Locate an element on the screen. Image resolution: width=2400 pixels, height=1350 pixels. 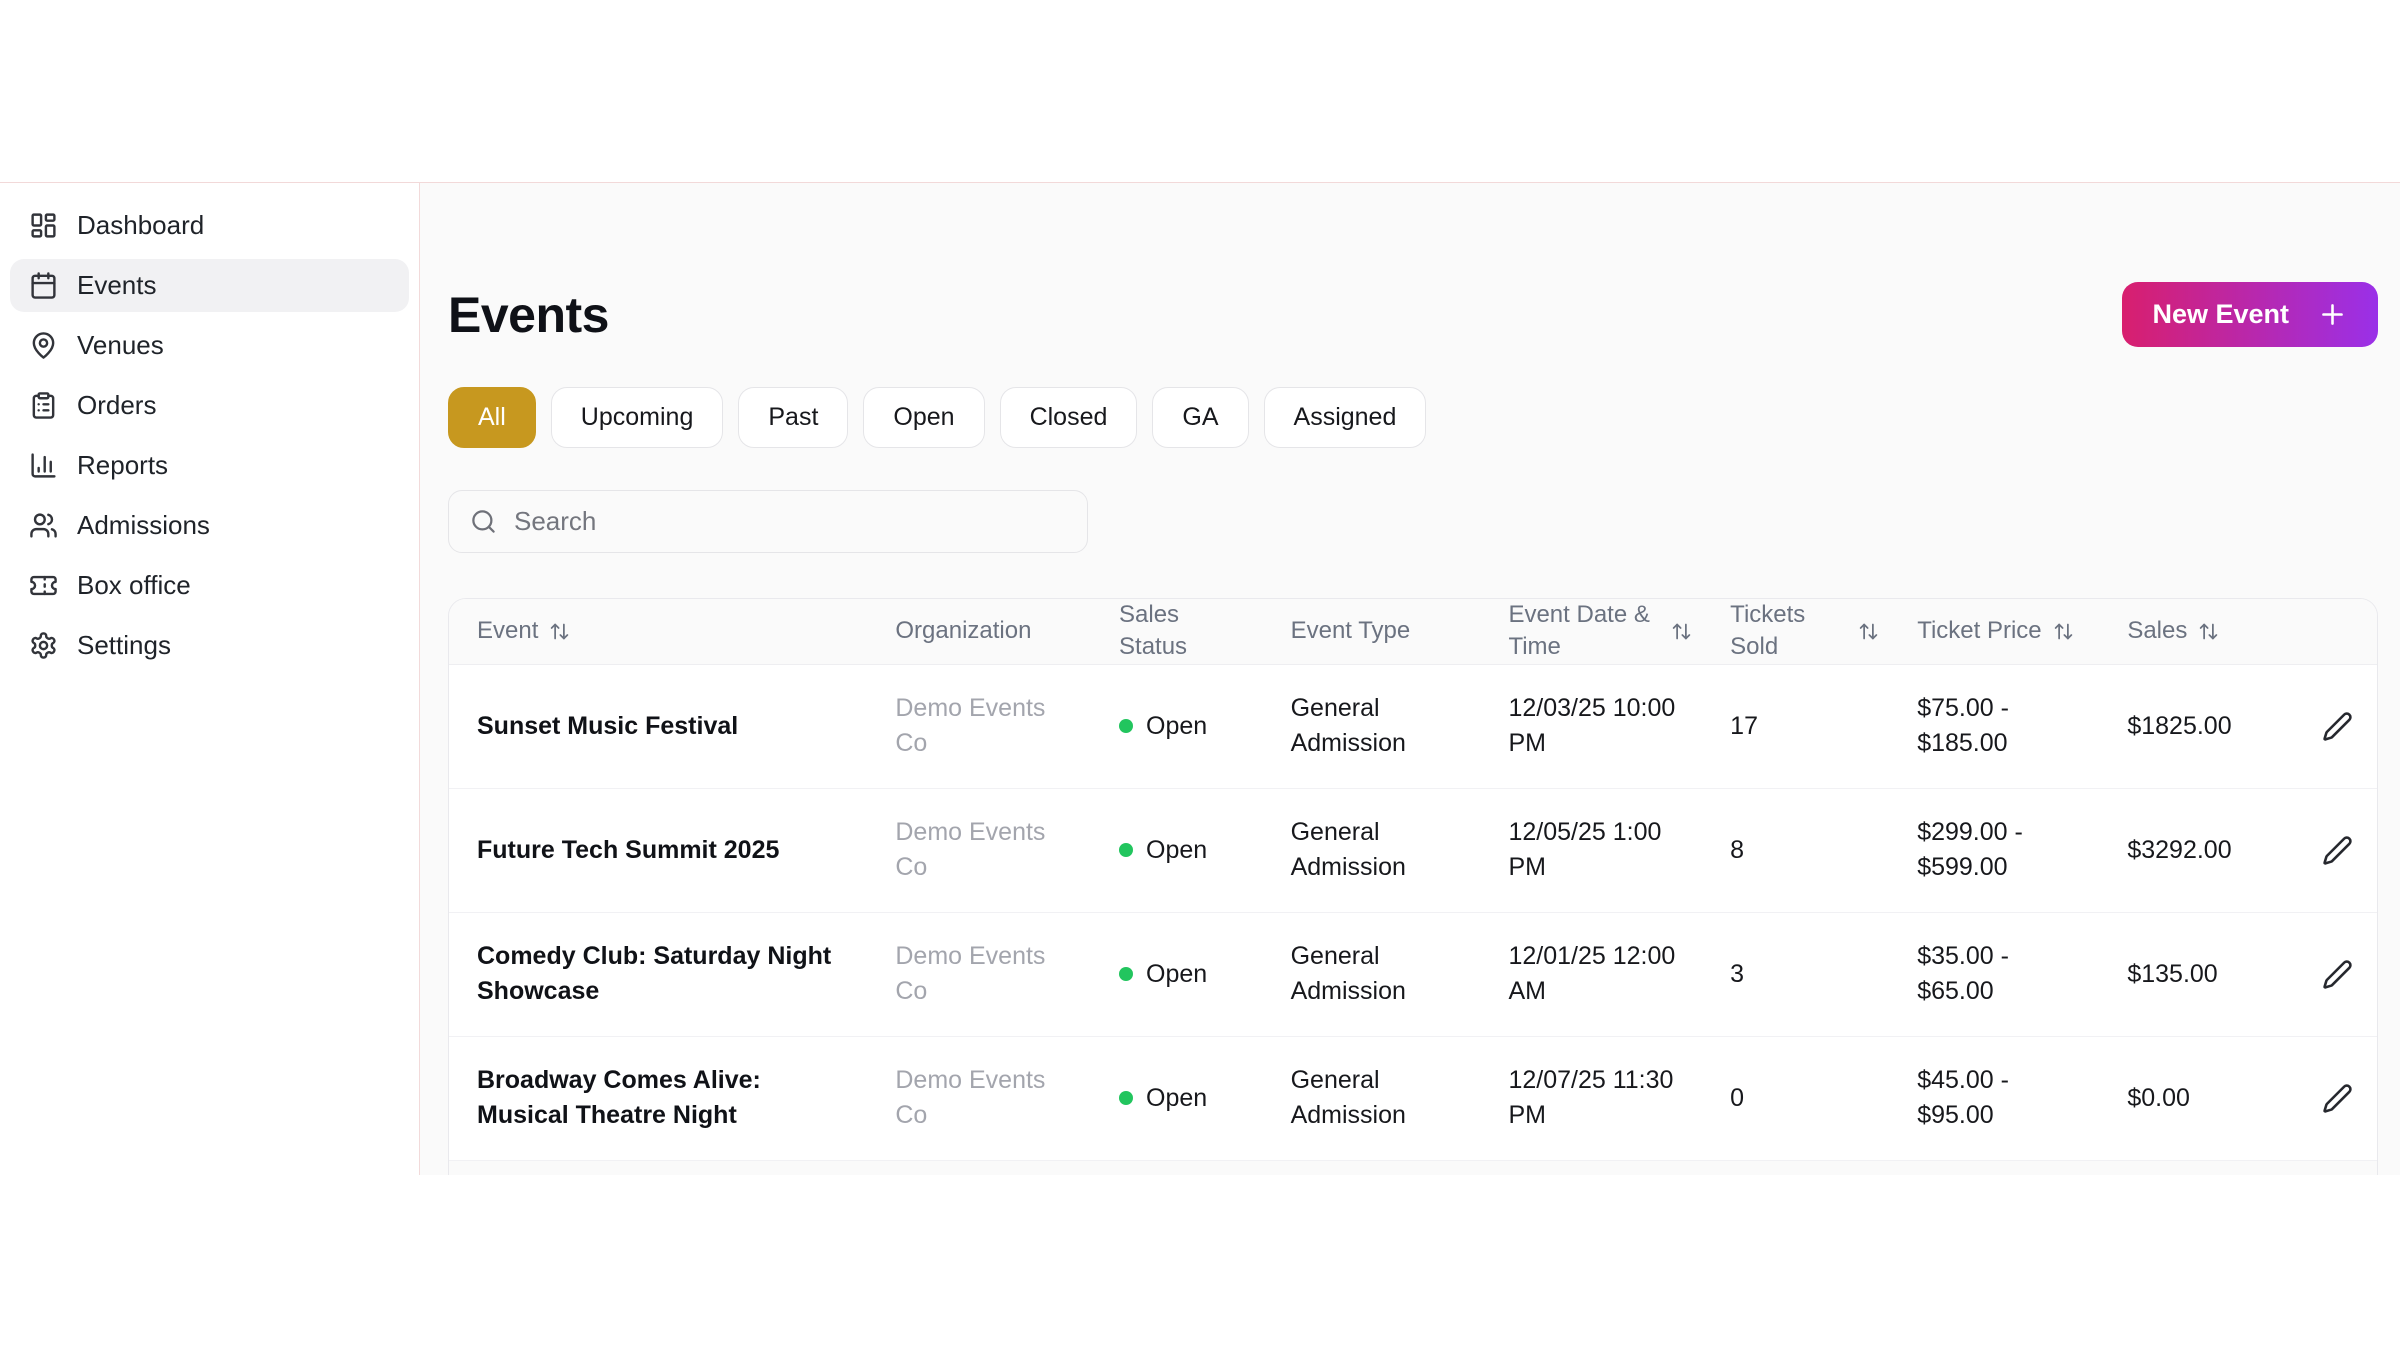
users-icon is located at coordinates (43, 525).